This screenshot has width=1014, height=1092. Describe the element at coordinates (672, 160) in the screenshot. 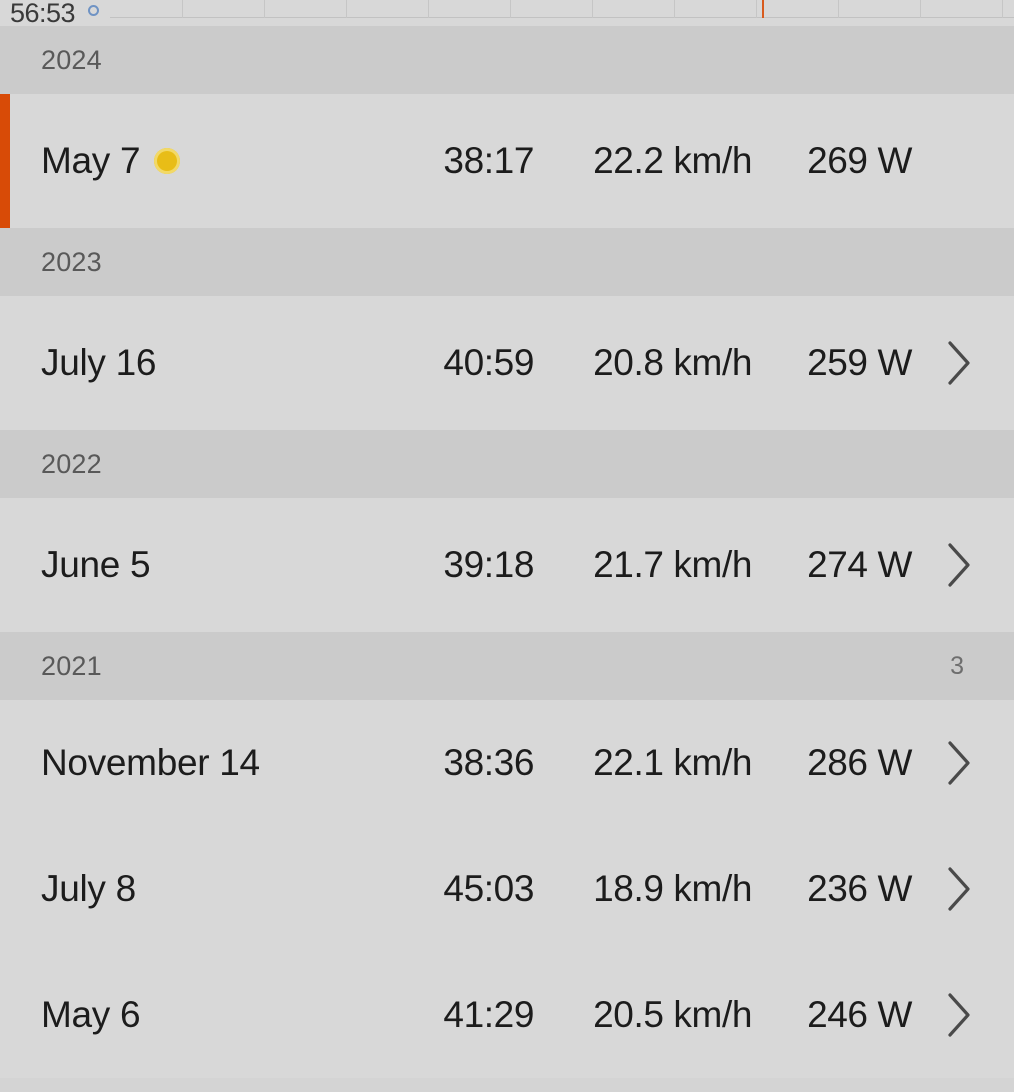

I see `activity-avg-speed: 22.2 km/h` at that location.